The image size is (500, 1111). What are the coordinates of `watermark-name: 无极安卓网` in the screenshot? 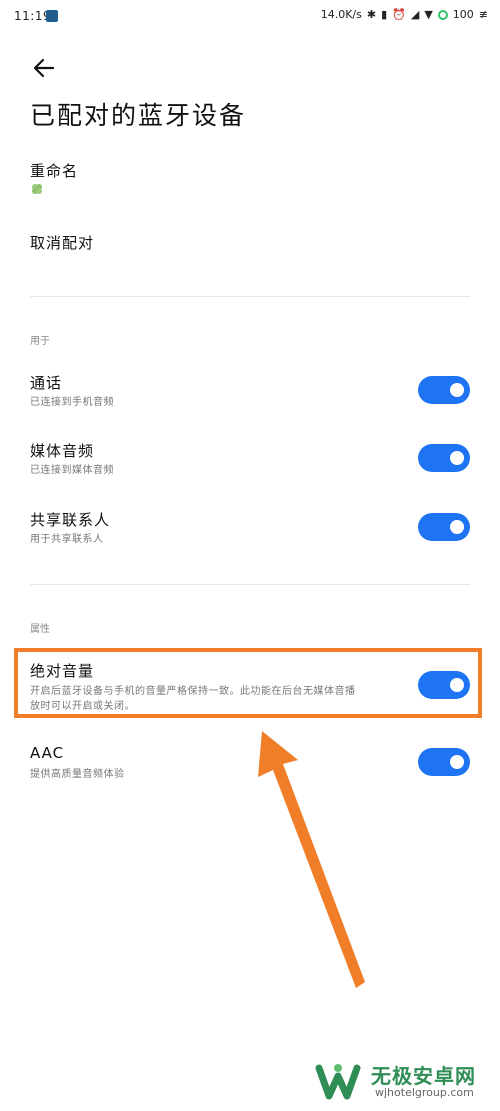 It's located at (423, 1076).